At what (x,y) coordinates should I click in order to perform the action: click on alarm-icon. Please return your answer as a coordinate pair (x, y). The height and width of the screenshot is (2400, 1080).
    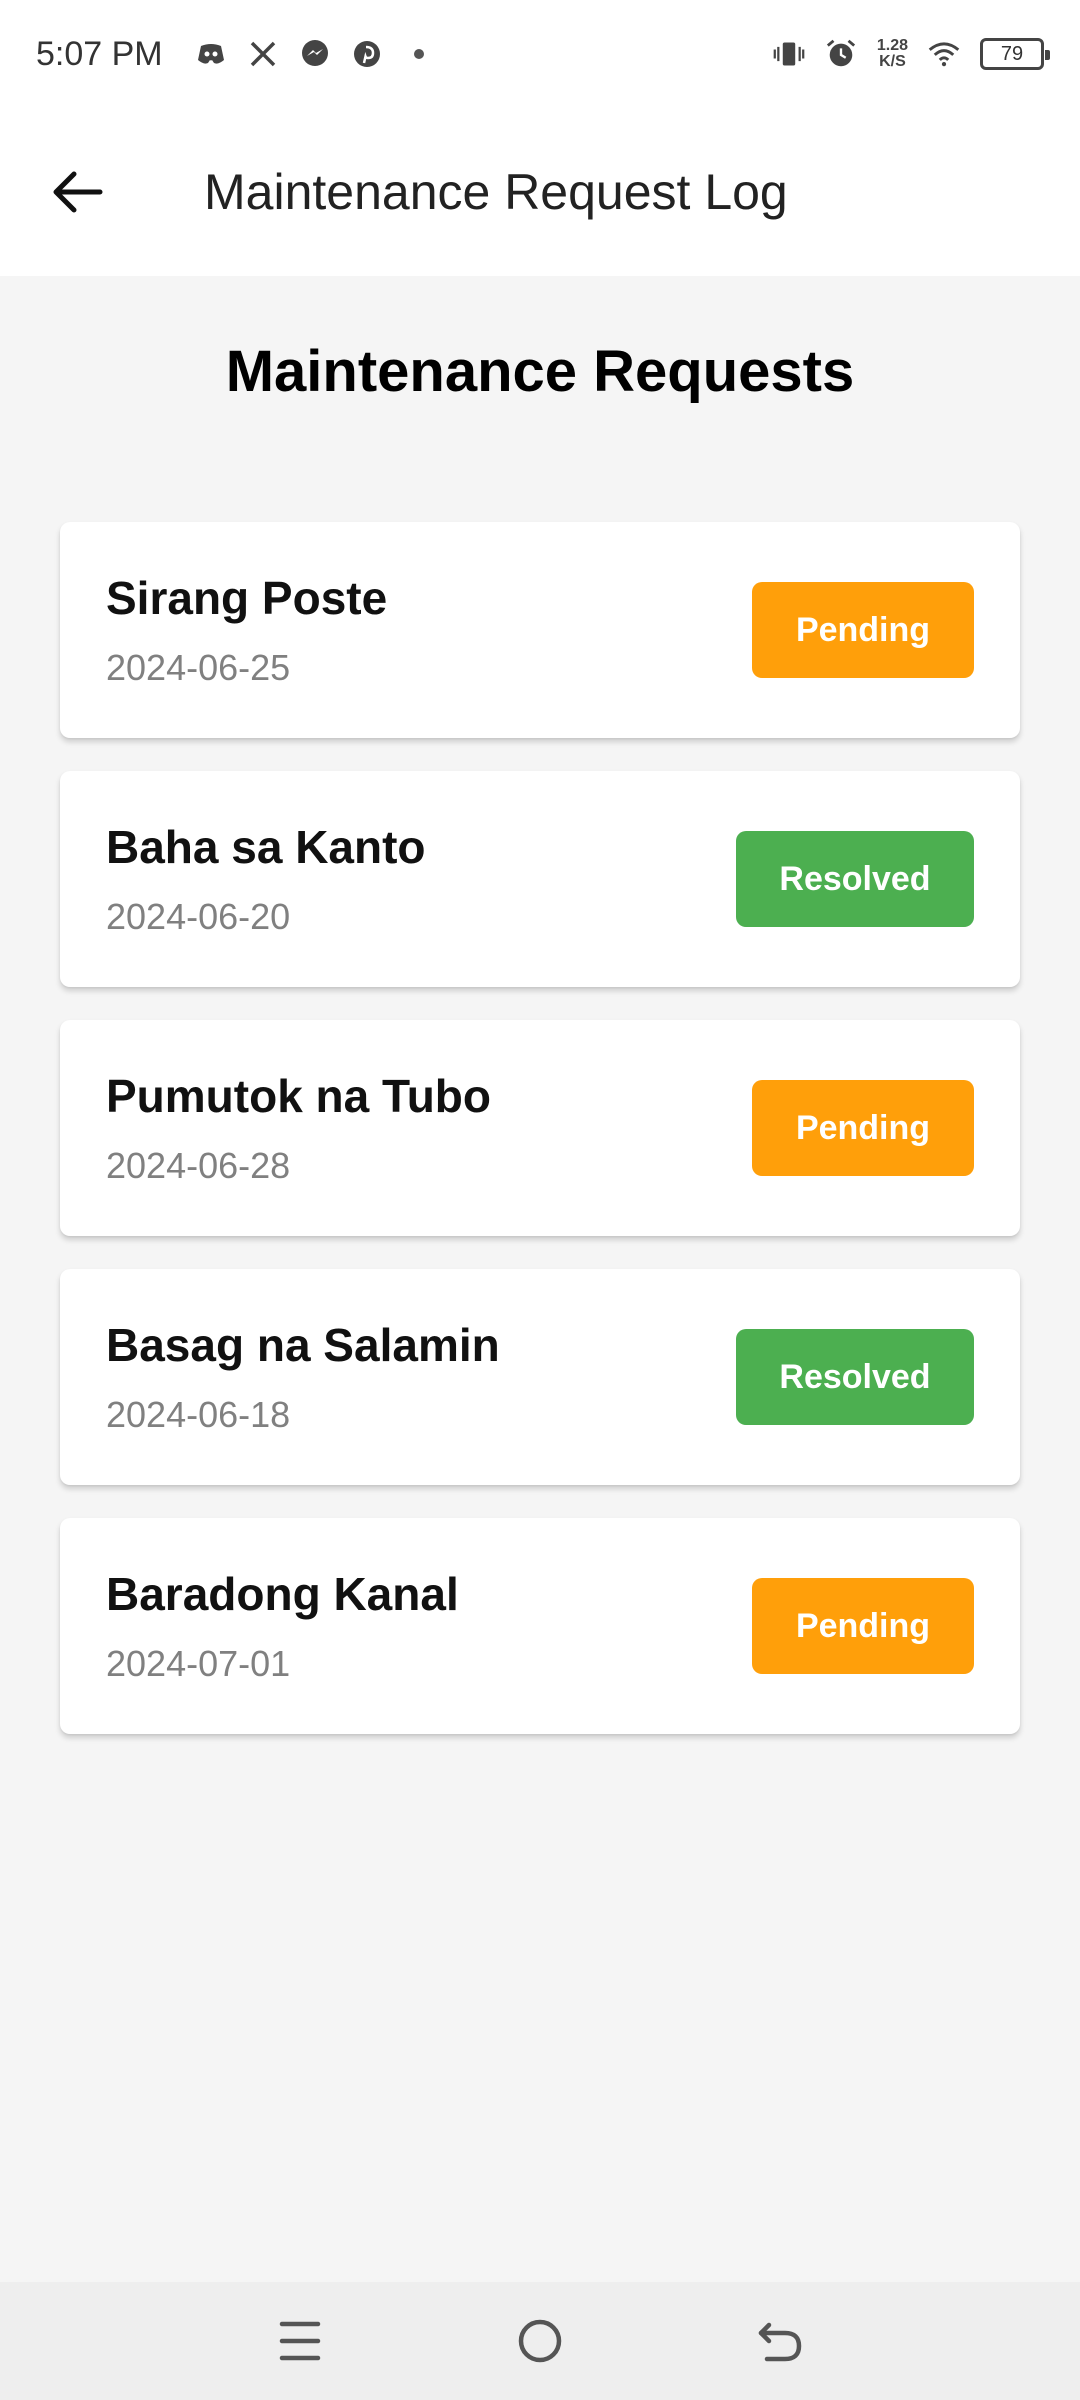
    Looking at the image, I should click on (841, 54).